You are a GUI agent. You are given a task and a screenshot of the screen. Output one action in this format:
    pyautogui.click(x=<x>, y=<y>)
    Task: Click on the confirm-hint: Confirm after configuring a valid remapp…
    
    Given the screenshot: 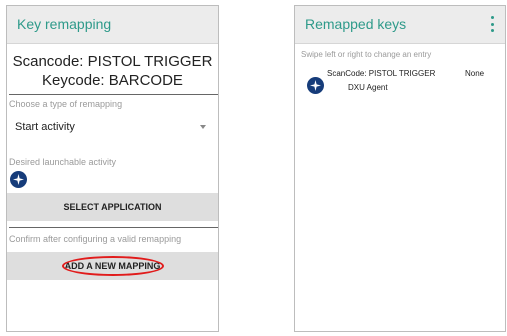 What is the action you would take?
    pyautogui.click(x=95, y=239)
    